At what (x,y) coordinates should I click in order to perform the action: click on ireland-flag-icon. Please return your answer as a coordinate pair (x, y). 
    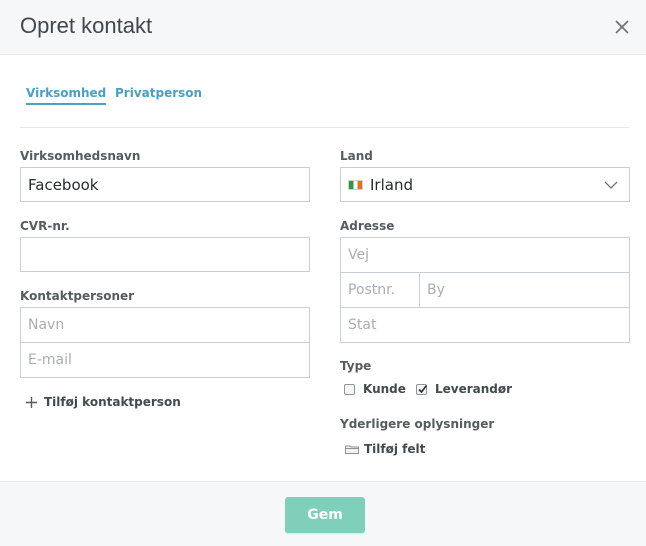
    Looking at the image, I should click on (355, 184).